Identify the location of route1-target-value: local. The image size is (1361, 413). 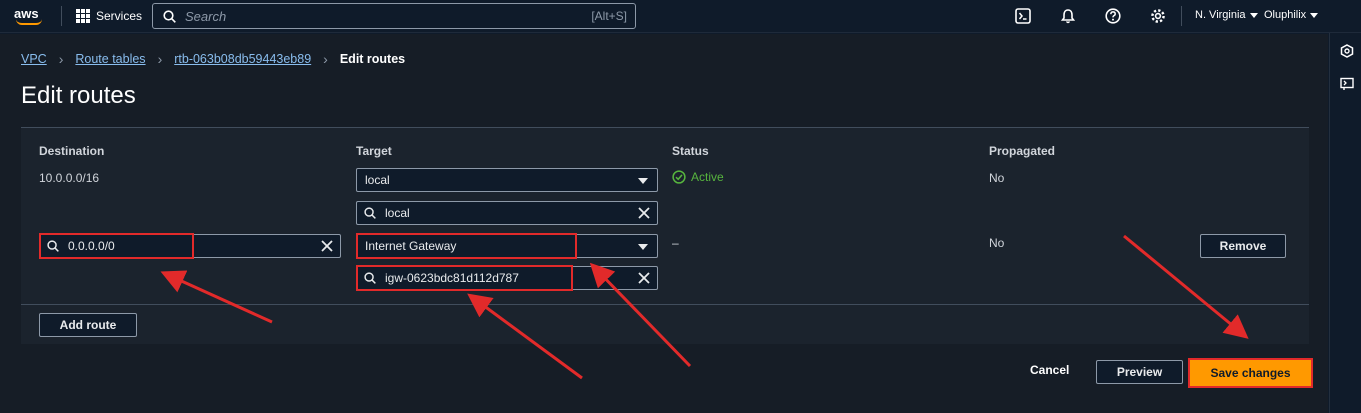
(397, 213).